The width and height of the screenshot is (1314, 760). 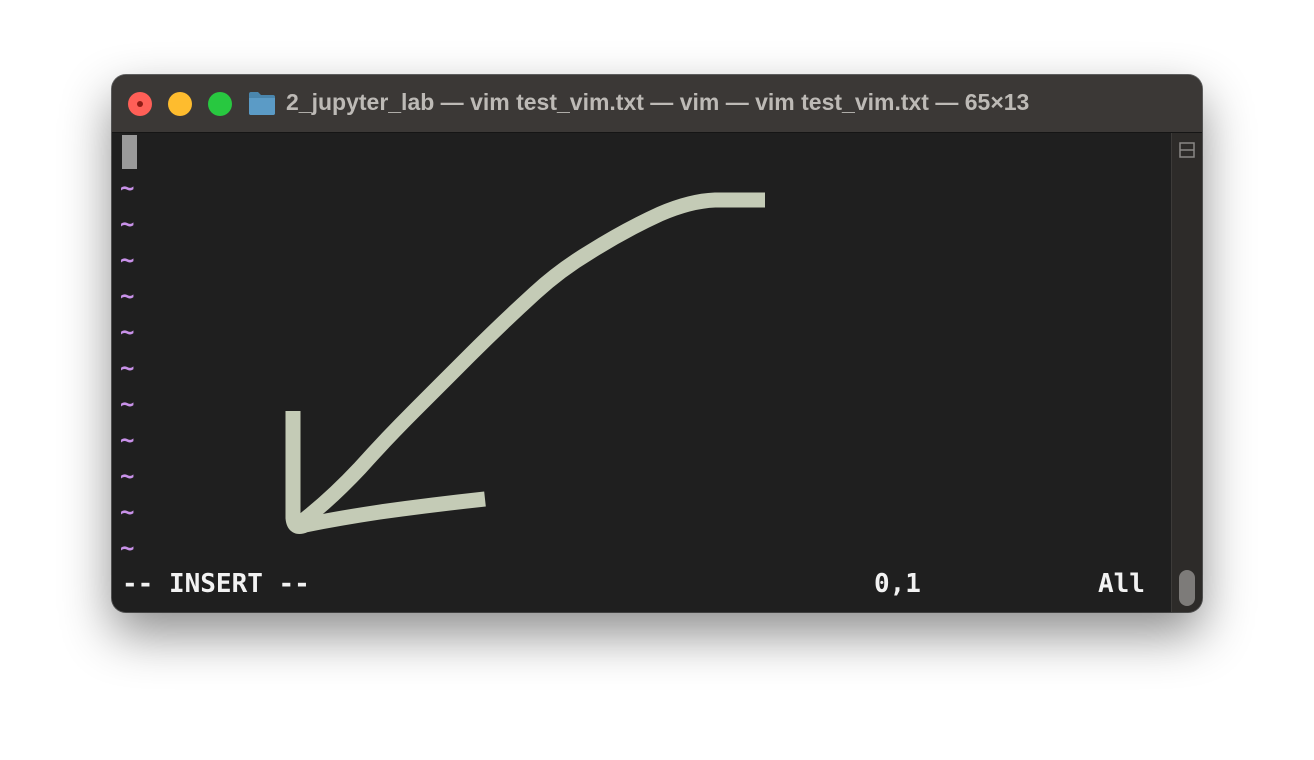 I want to click on empty-line-markers: ~ ~ ~ ~ ~ ~ ~ ~ ~ ~ ~, so click(x=127, y=368).